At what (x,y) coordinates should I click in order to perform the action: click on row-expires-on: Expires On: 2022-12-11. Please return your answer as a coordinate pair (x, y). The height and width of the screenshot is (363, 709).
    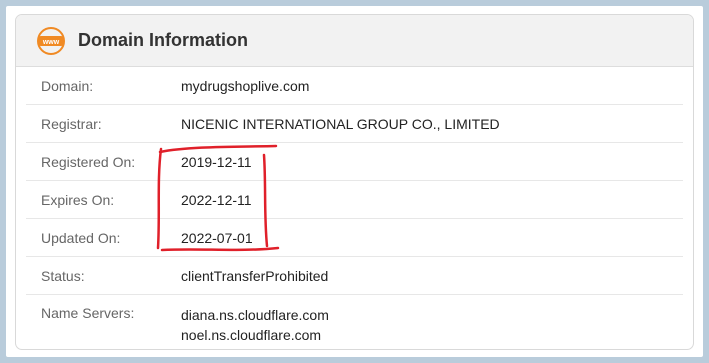
    Looking at the image, I should click on (354, 200).